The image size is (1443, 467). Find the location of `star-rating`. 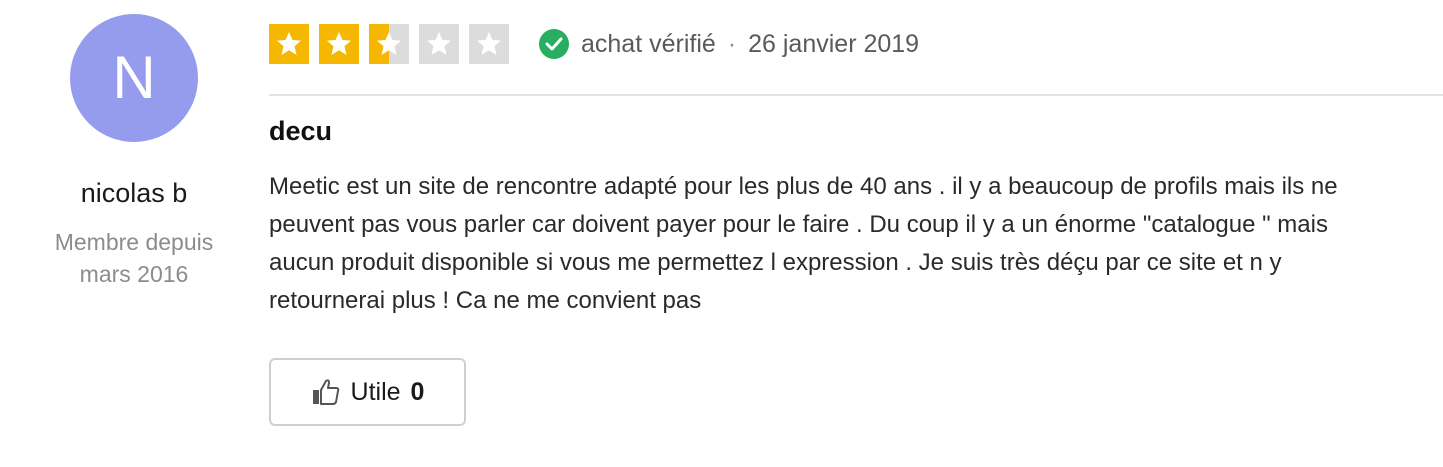

star-rating is located at coordinates (394, 44).